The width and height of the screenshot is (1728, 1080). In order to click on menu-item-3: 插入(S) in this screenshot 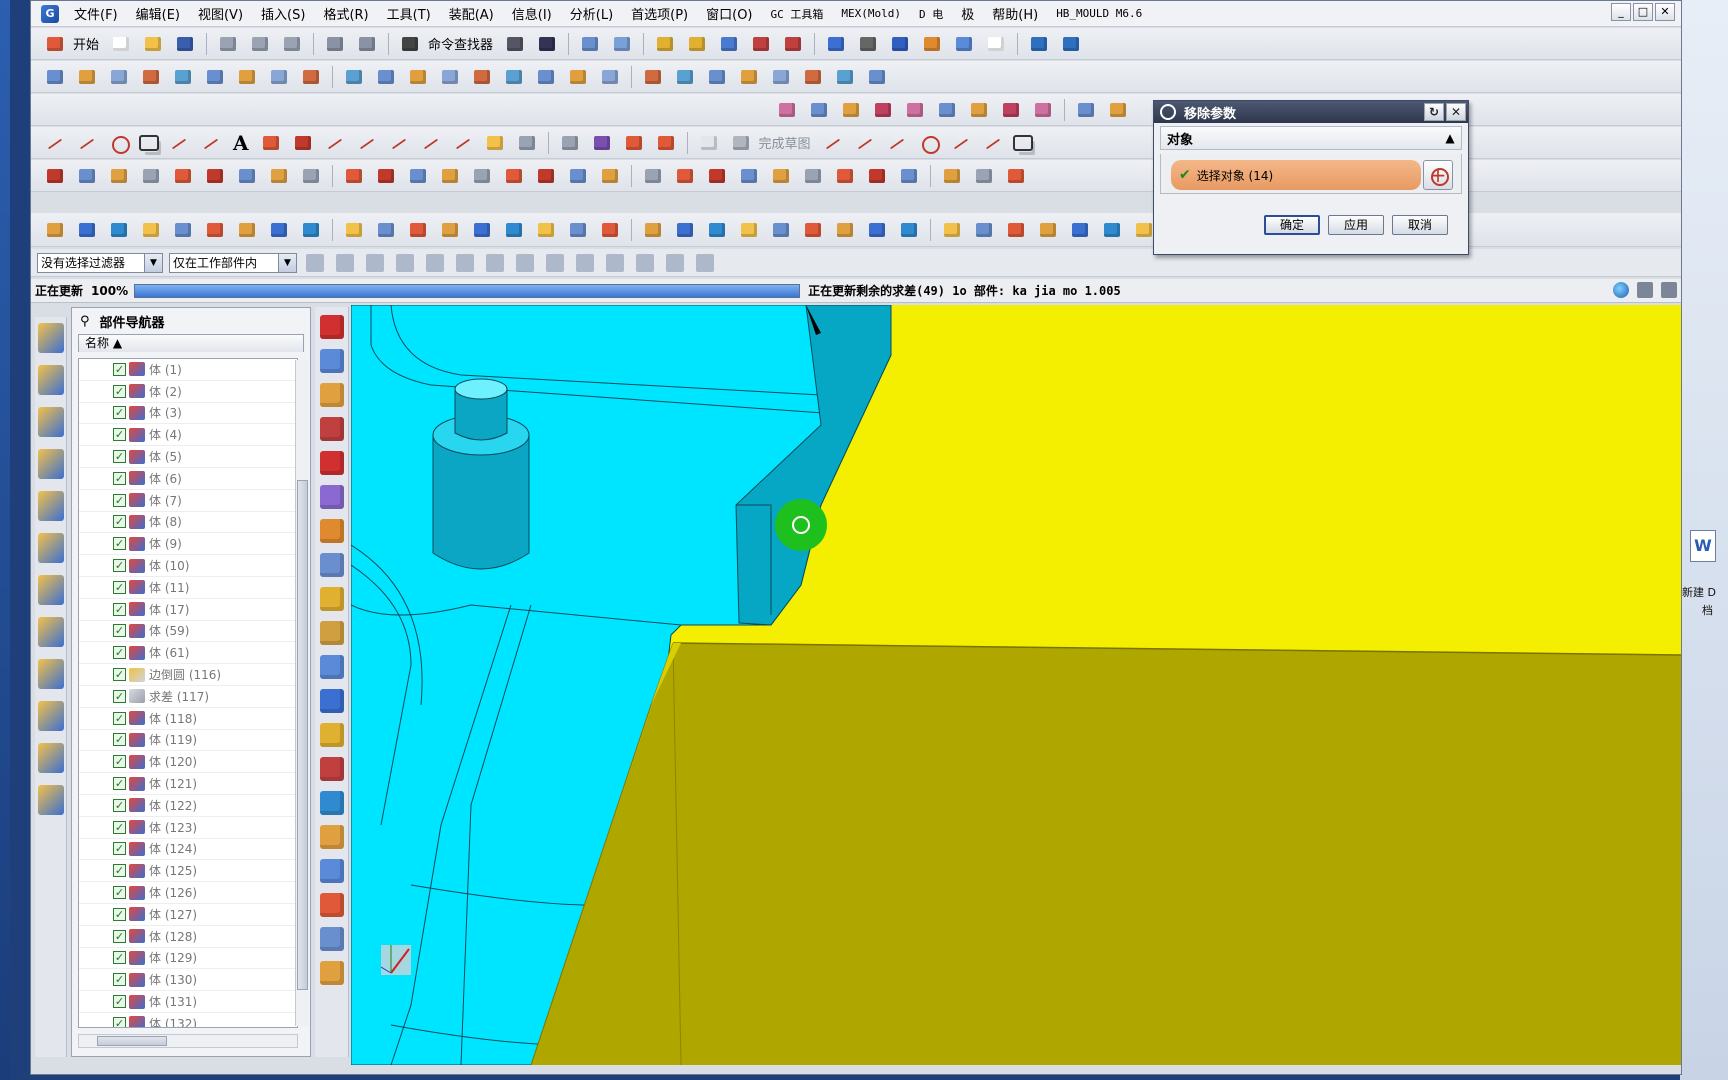, I will do `click(283, 13)`.